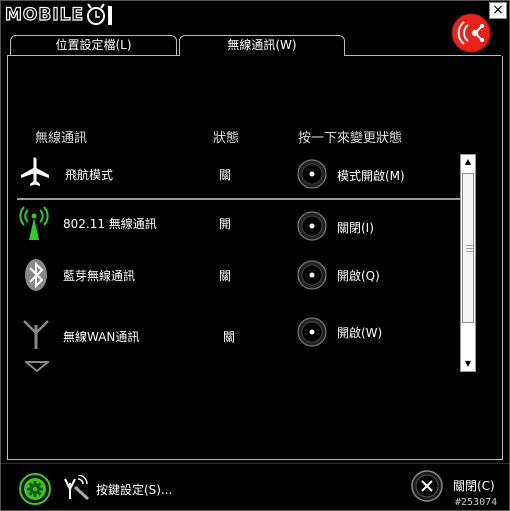 The height and width of the screenshot is (511, 510). I want to click on wireless-keys-icon, so click(76, 488).